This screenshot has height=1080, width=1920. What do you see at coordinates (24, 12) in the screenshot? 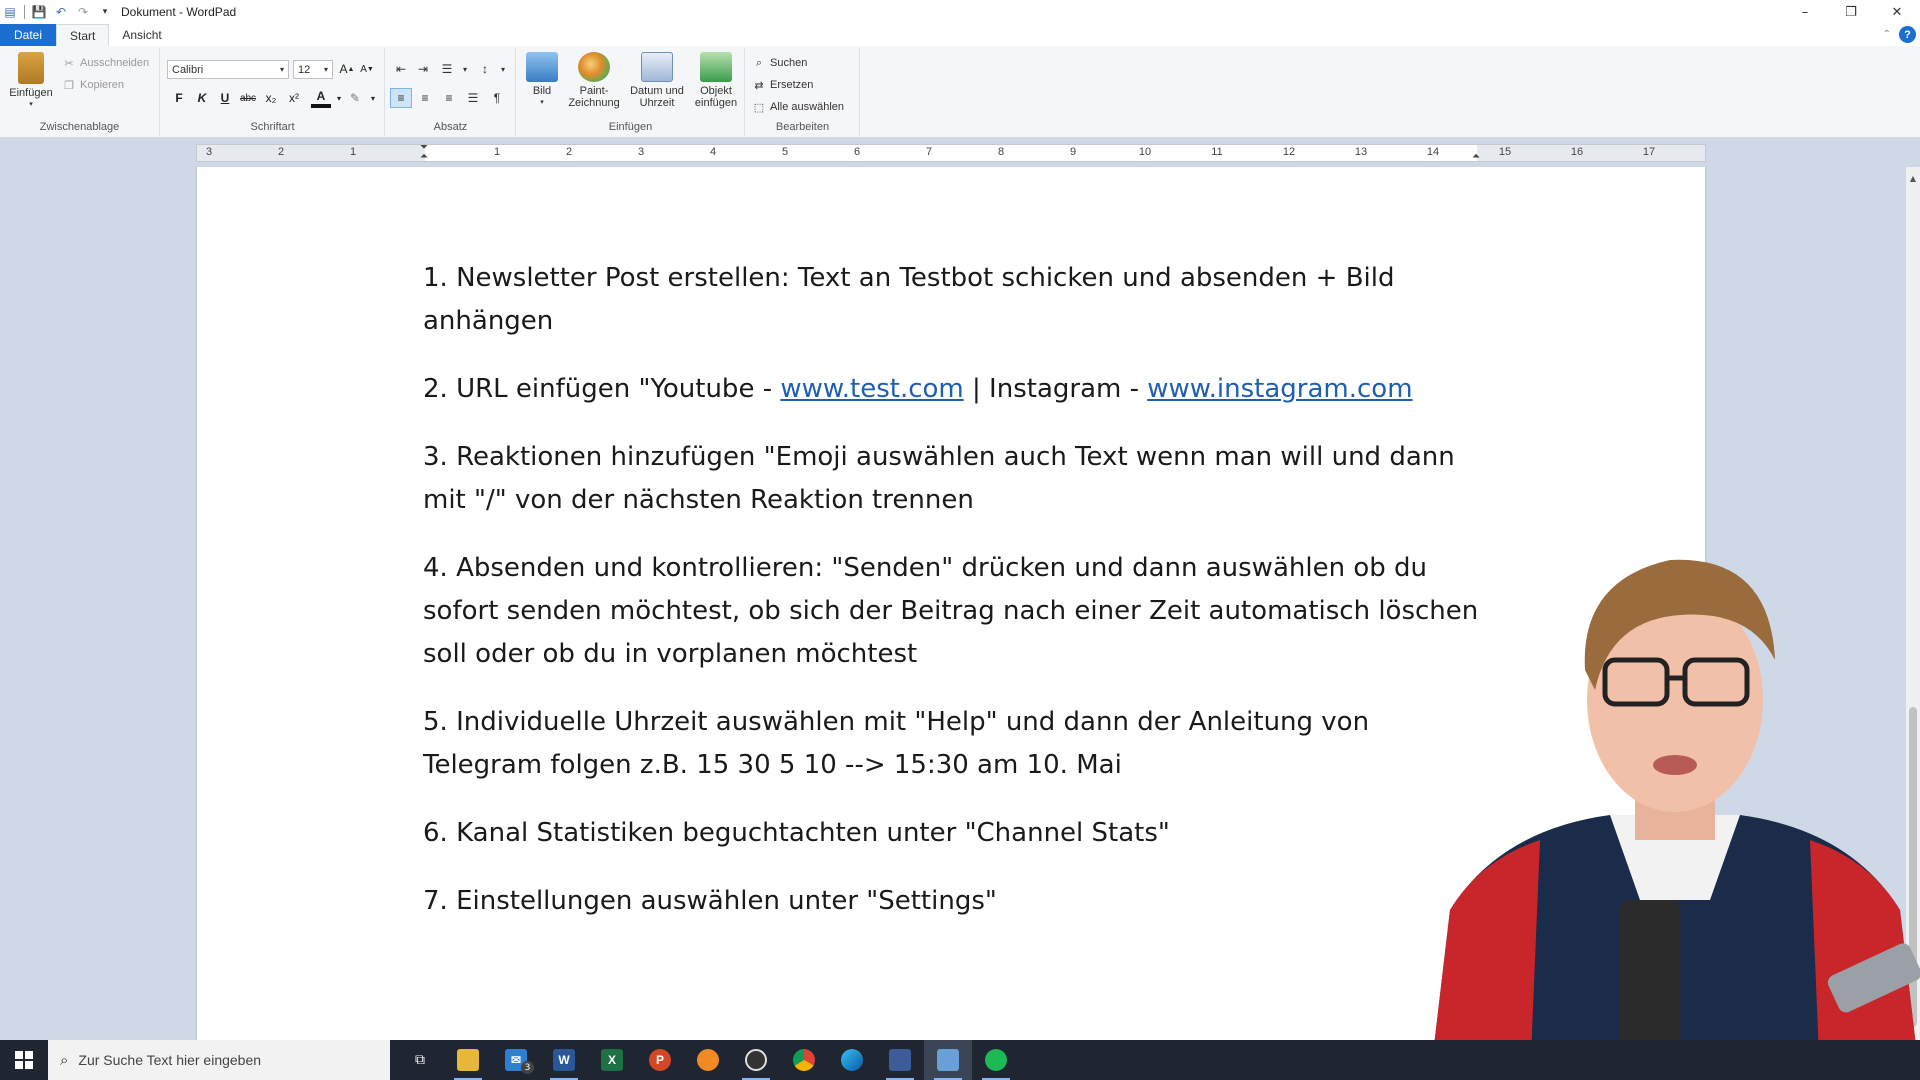
I see `qat-separator` at bounding box center [24, 12].